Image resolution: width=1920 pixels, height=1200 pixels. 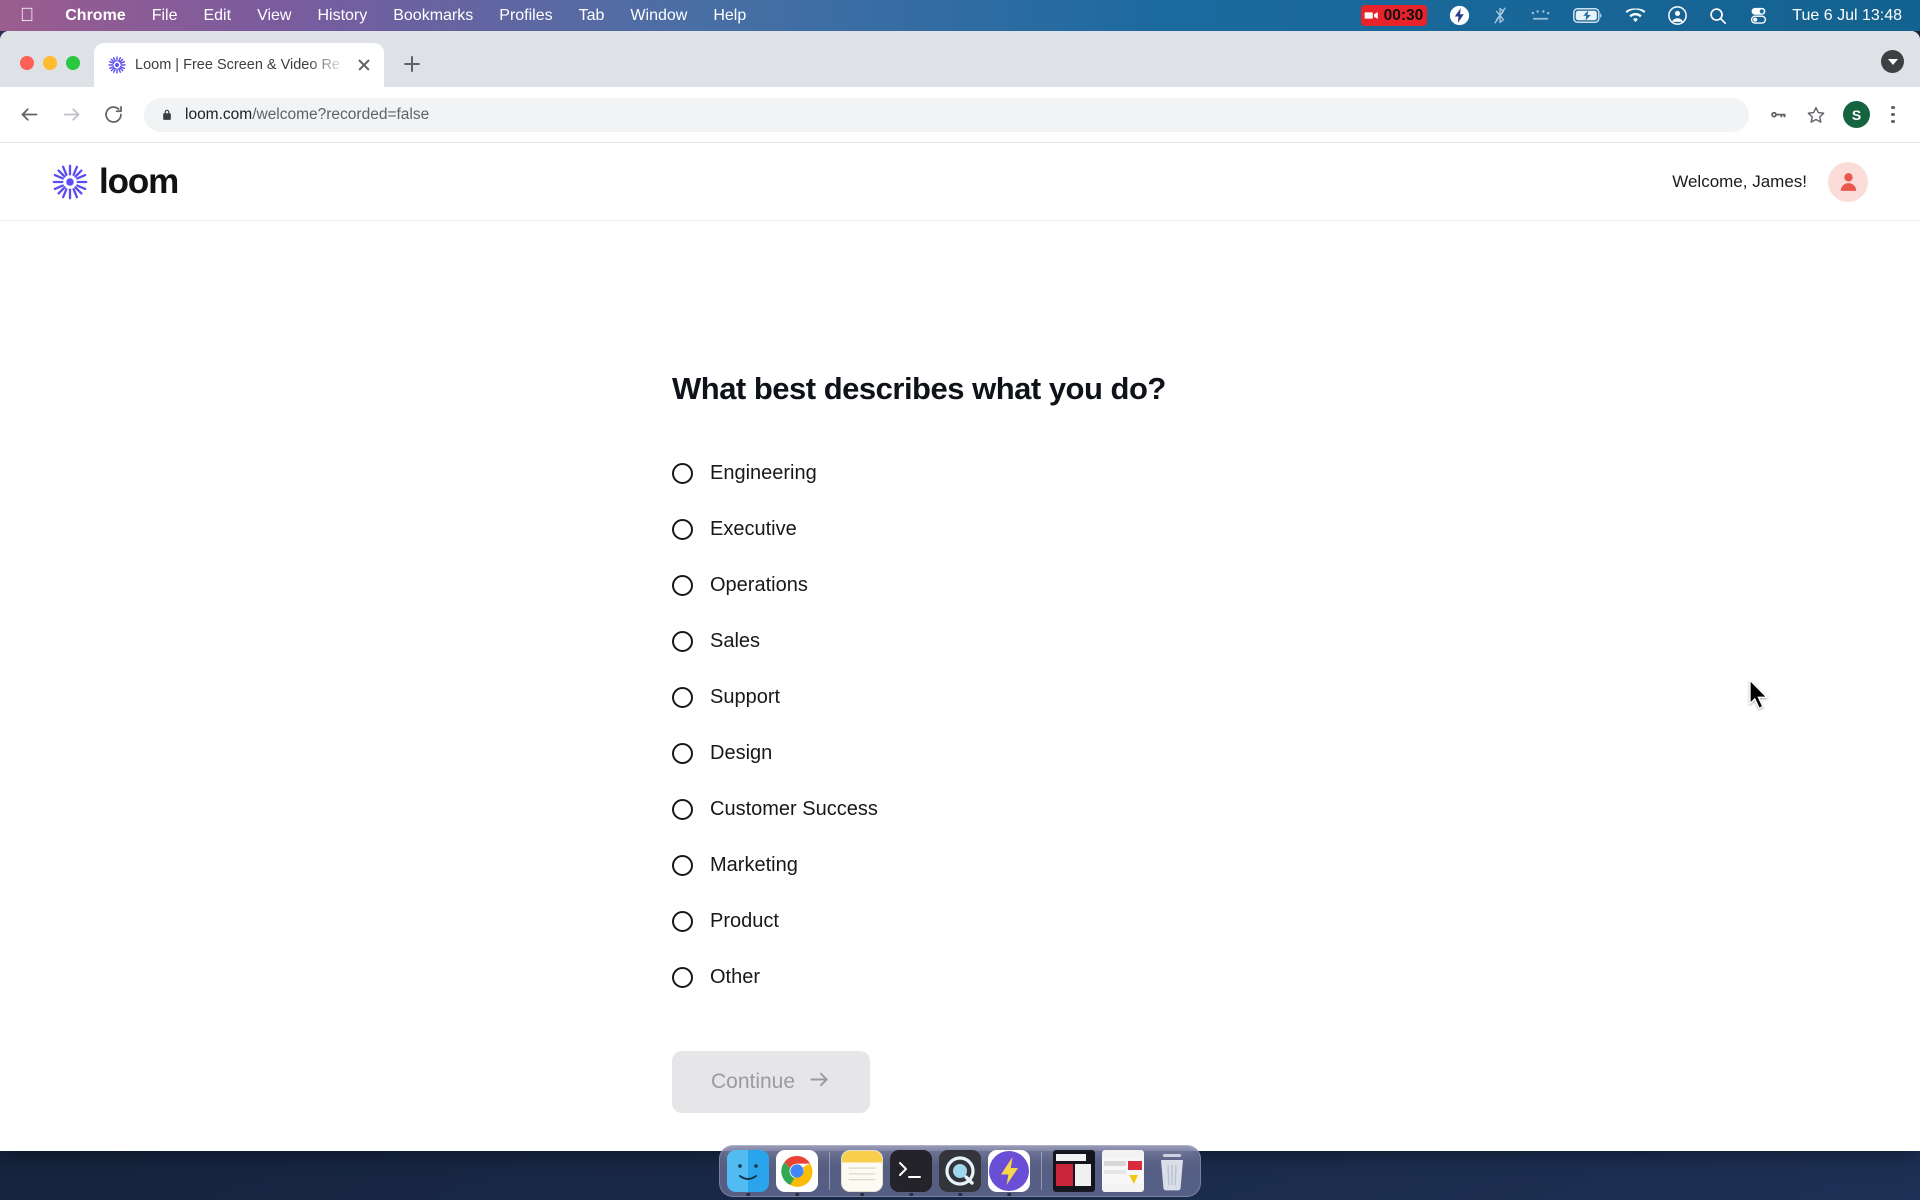 What do you see at coordinates (1009, 1173) in the screenshot?
I see `dock-item-loom` at bounding box center [1009, 1173].